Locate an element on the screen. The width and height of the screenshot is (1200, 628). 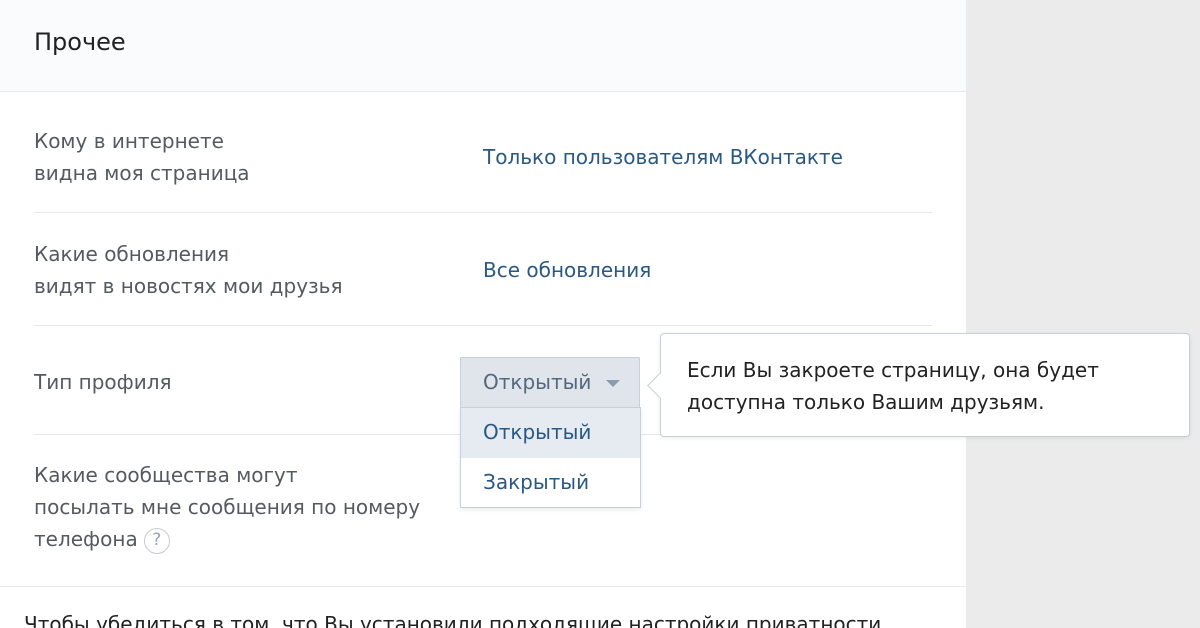
visibility-label-line2: видна моя страница is located at coordinates (142, 173).